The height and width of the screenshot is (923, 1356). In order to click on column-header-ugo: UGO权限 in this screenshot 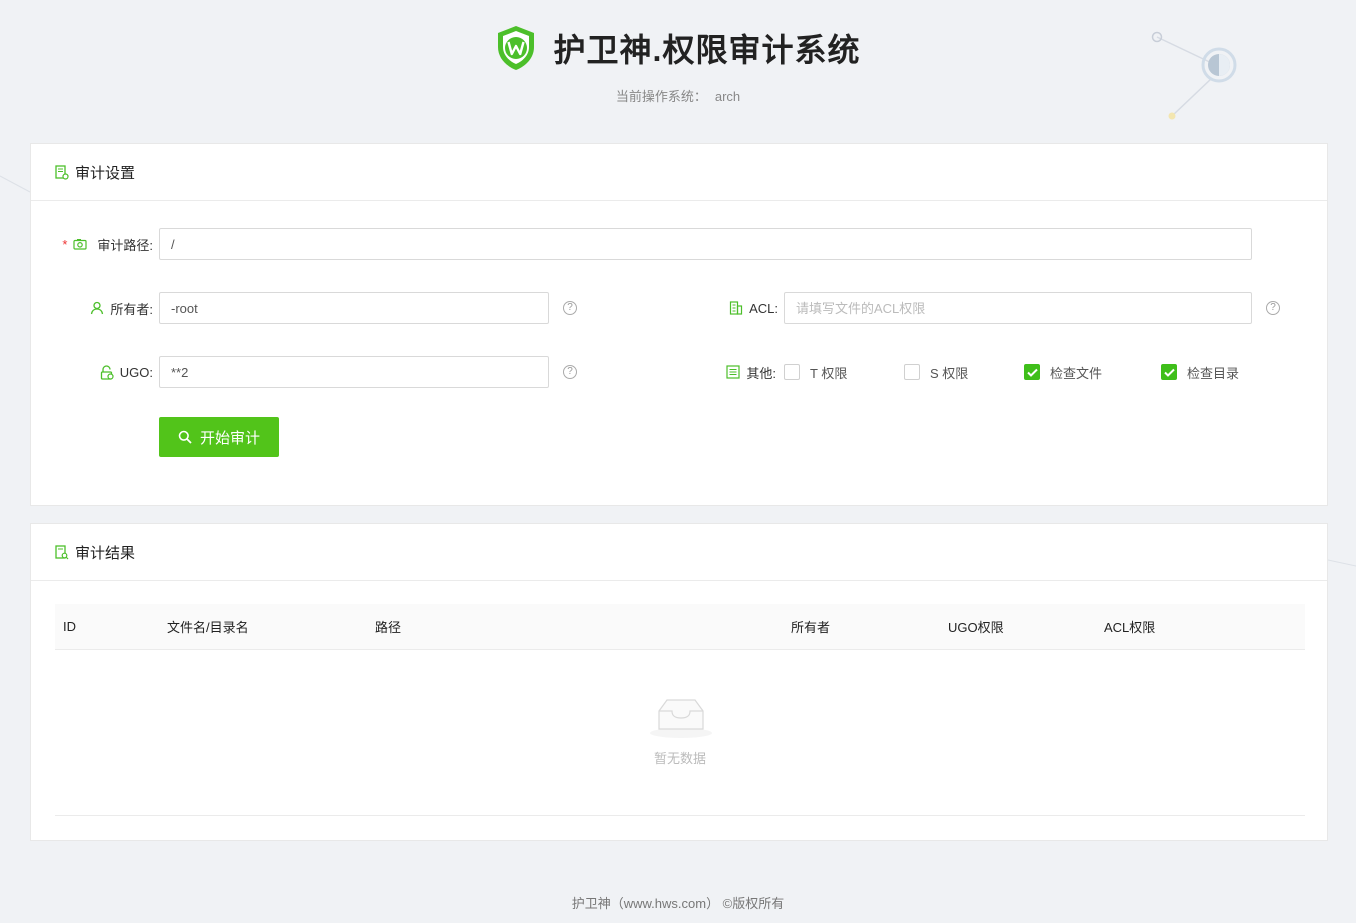, I will do `click(976, 626)`.